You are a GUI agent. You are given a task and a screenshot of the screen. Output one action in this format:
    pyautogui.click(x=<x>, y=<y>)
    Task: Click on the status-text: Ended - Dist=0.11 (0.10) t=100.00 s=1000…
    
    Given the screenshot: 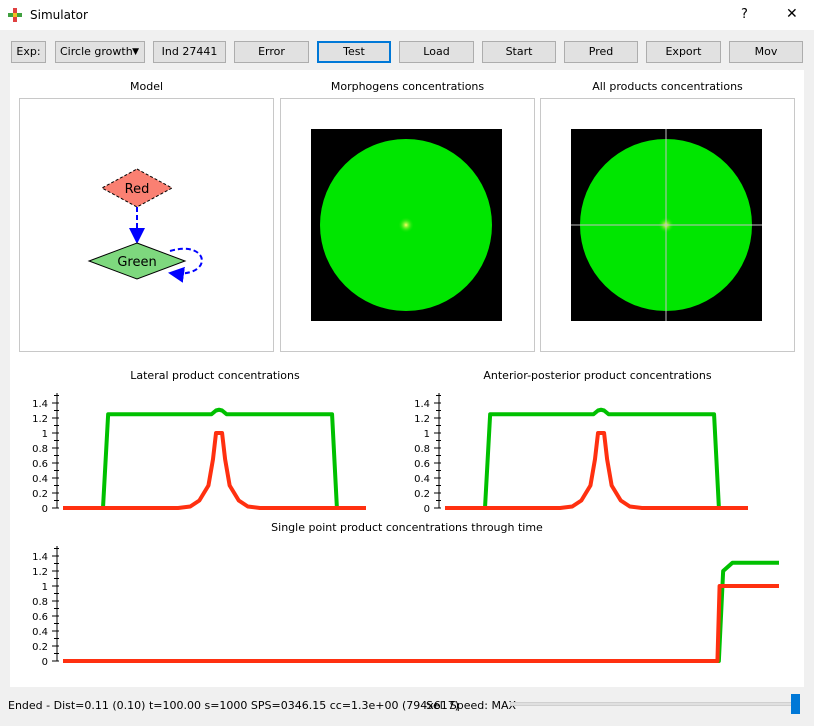 What is the action you would take?
    pyautogui.click(x=234, y=705)
    